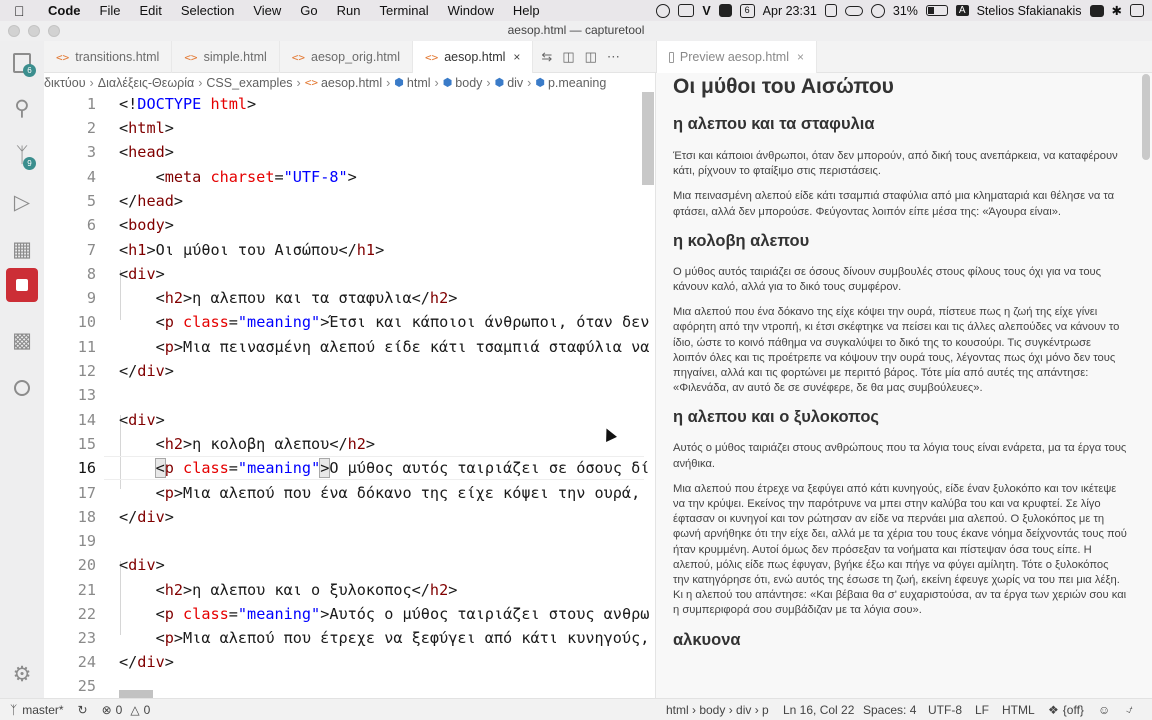 This screenshot has width=1152, height=720. I want to click on close-preview-tab-icon: ×, so click(800, 57).